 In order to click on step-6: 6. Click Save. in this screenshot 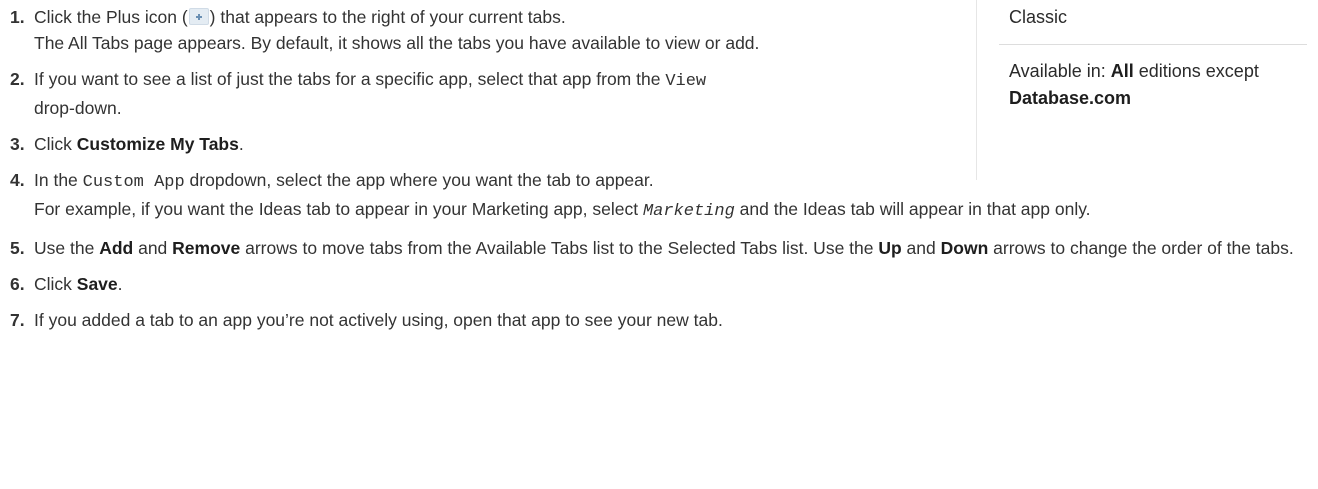, I will do `click(652, 284)`.